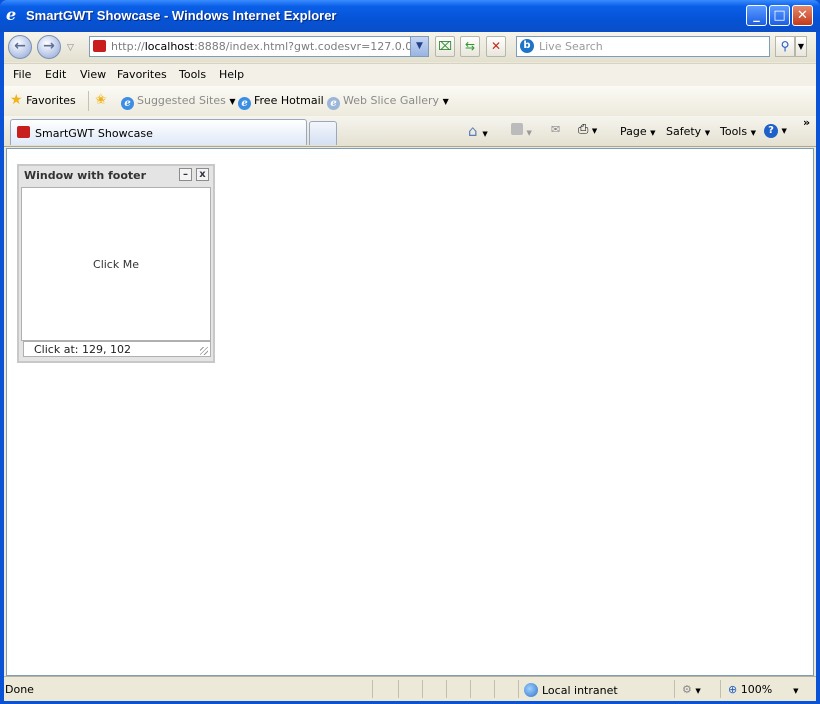  Describe the element at coordinates (638, 131) in the screenshot. I see `page-menu: Page ▼` at that location.